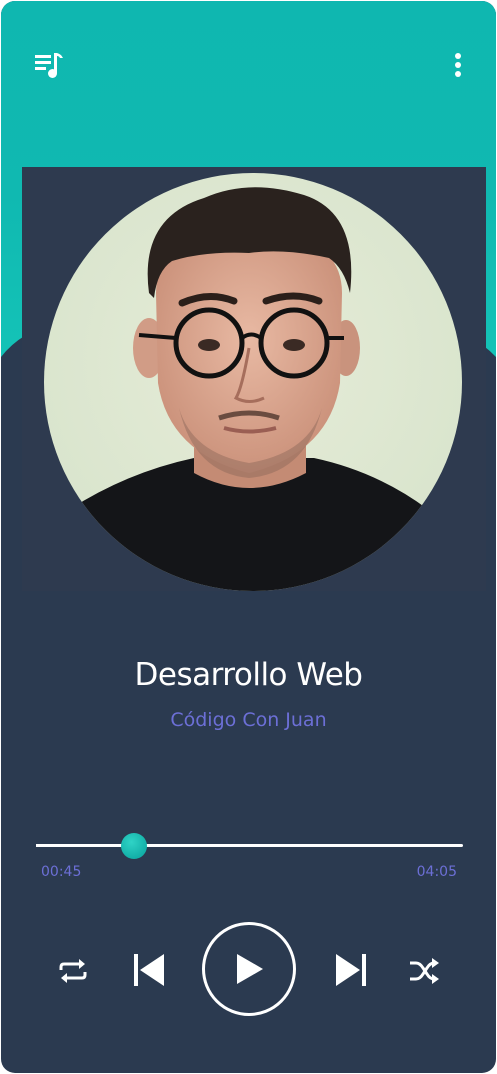 Image resolution: width=497 pixels, height=1074 pixels. I want to click on more-vertical-icon, so click(458, 65).